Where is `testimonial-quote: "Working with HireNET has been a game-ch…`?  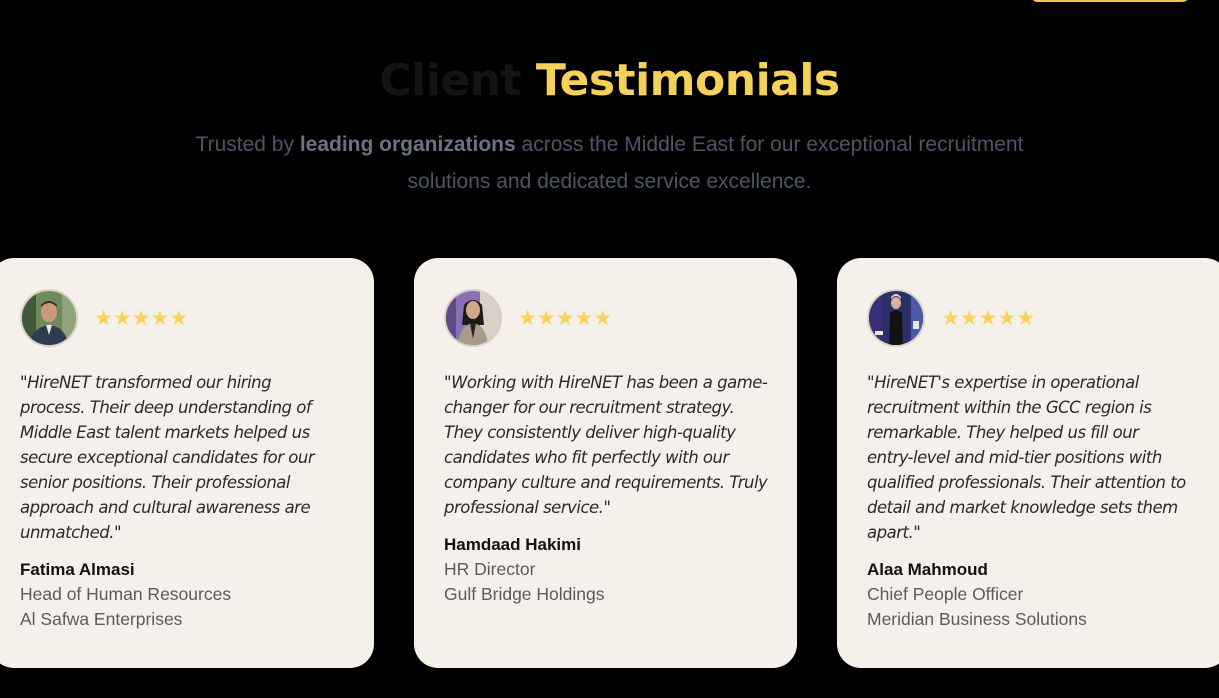 testimonial-quote: "Working with HireNET has been a game-ch… is located at coordinates (606, 445).